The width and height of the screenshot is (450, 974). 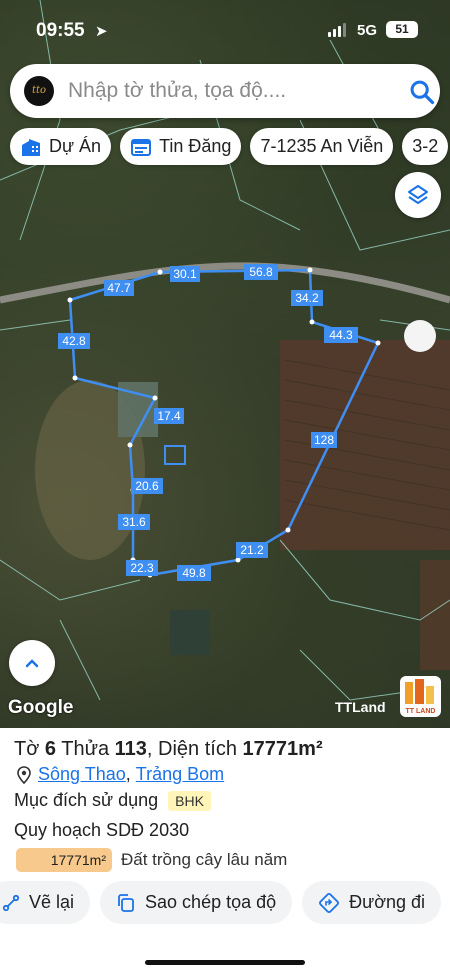 What do you see at coordinates (50, 749) in the screenshot?
I see `sheet-number: 6` at bounding box center [50, 749].